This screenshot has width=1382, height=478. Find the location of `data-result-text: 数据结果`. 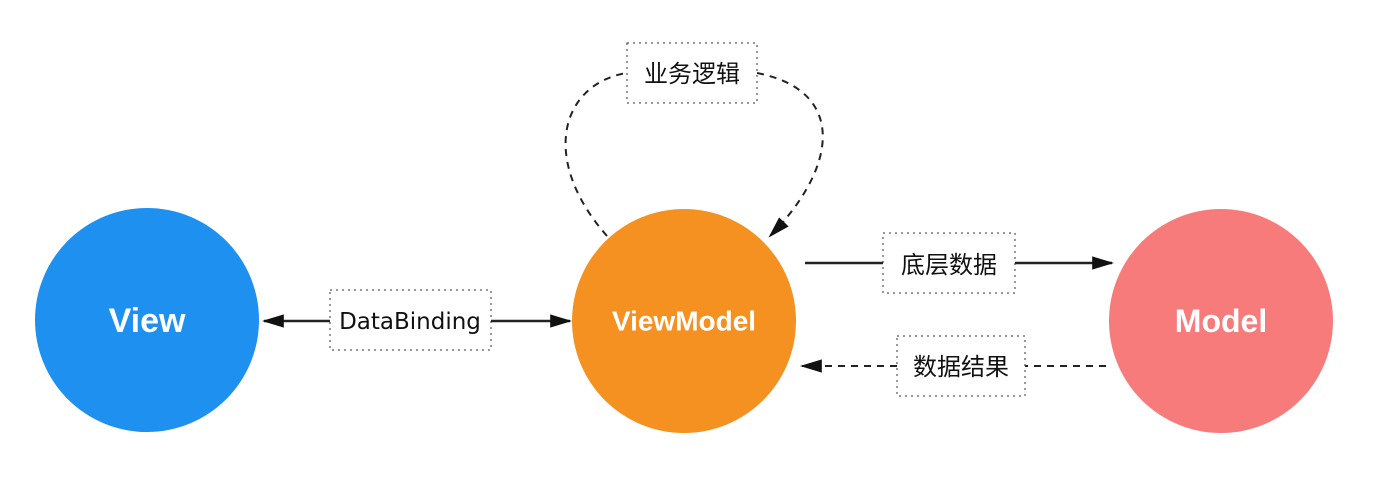

data-result-text: 数据结果 is located at coordinates (961, 367).